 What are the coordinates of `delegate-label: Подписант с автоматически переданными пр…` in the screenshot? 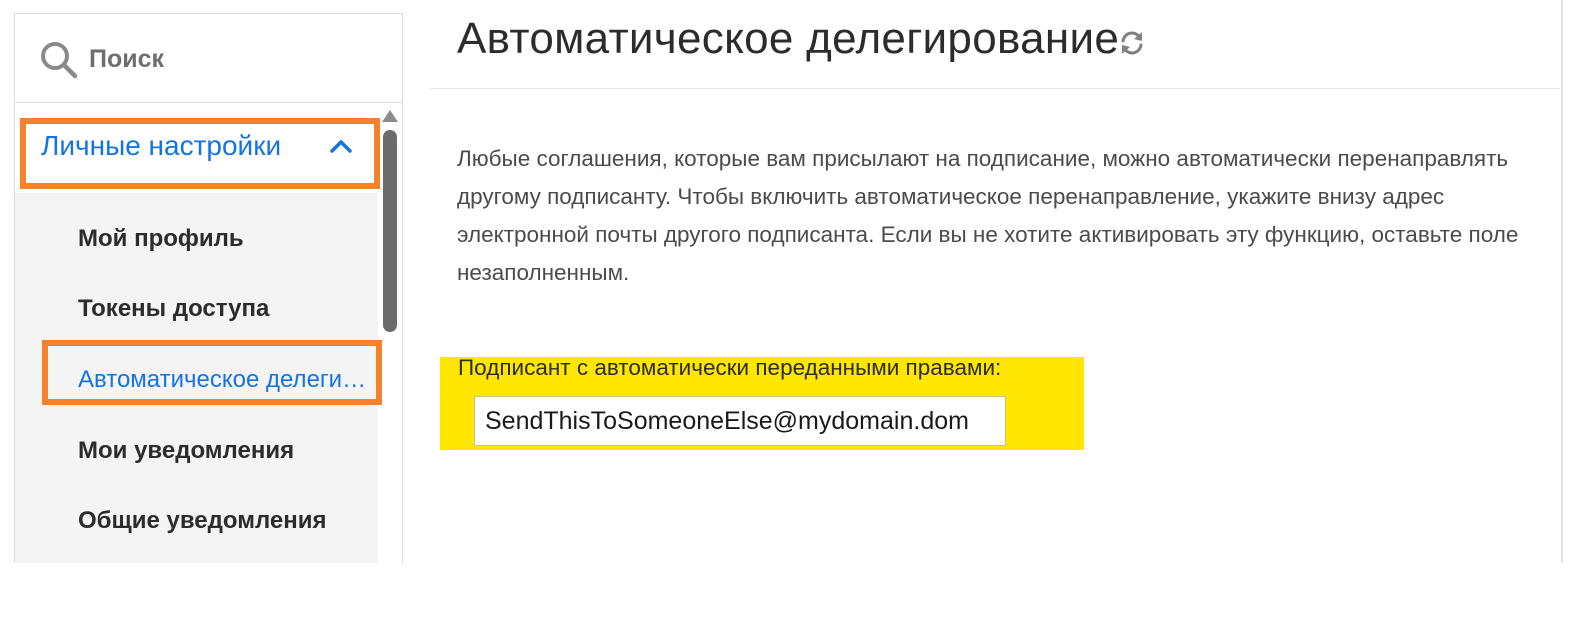 It's located at (730, 367).